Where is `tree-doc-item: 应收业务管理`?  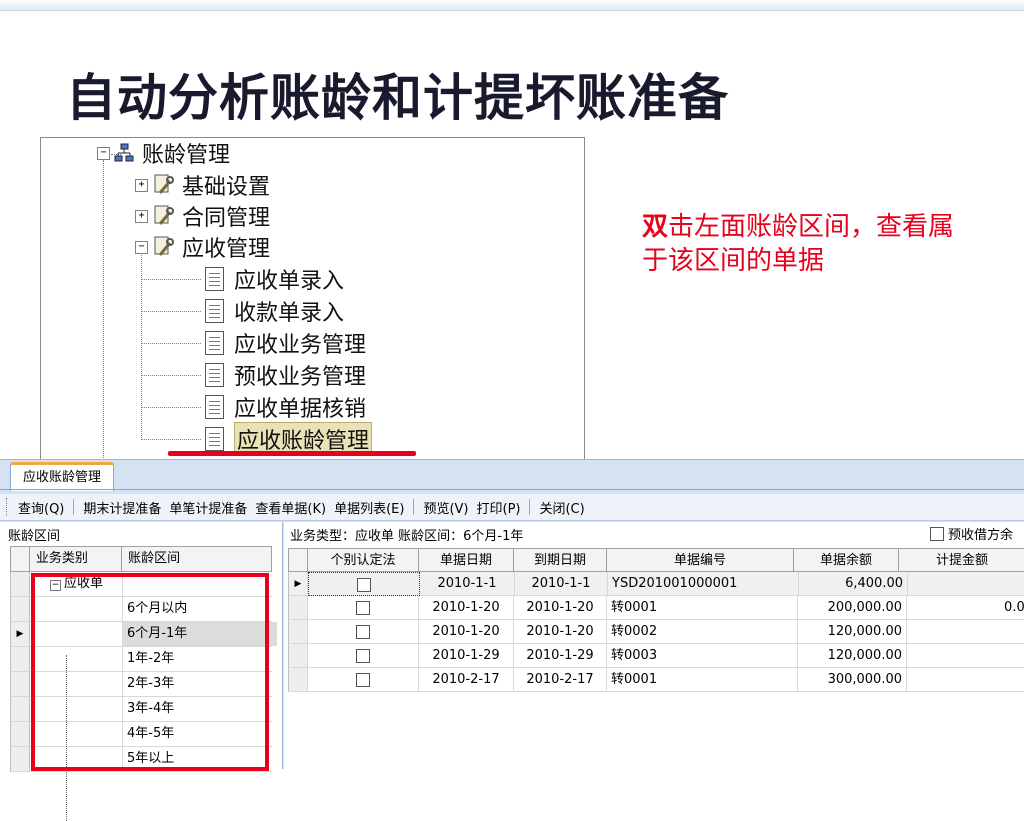 tree-doc-item: 应收业务管理 is located at coordinates (285, 343).